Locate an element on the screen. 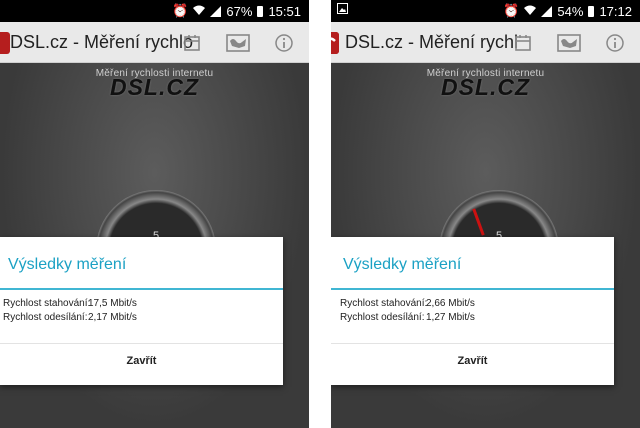  upload-value: 1,27 Mbit/s is located at coordinates (450, 317).